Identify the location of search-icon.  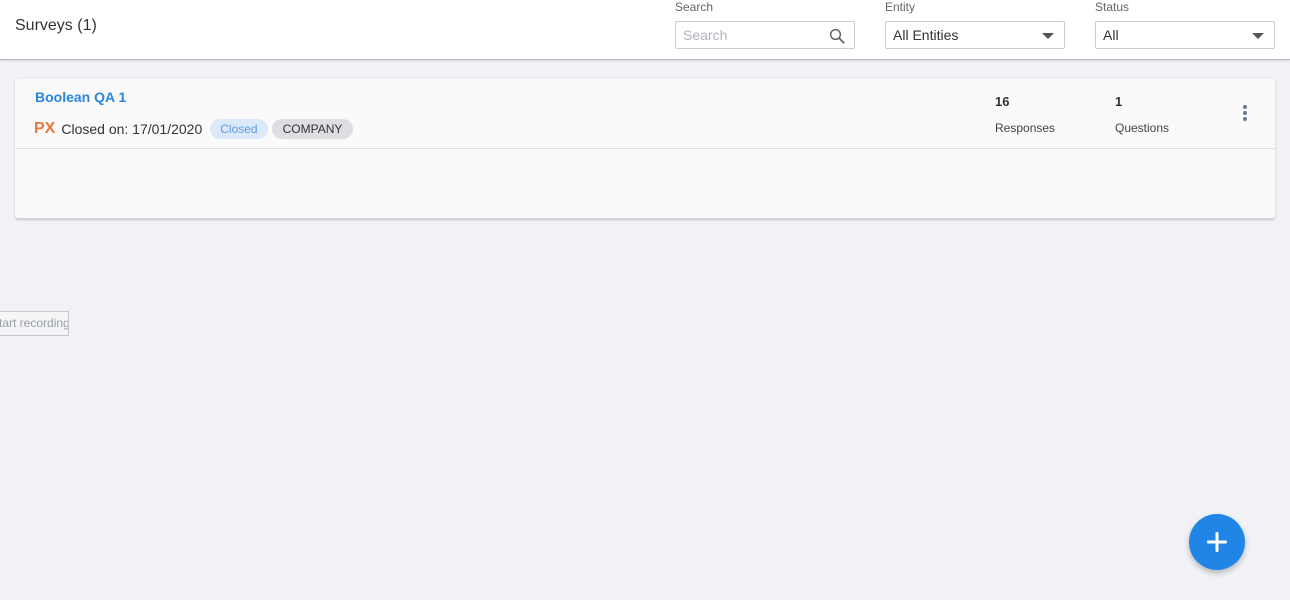
(837, 36).